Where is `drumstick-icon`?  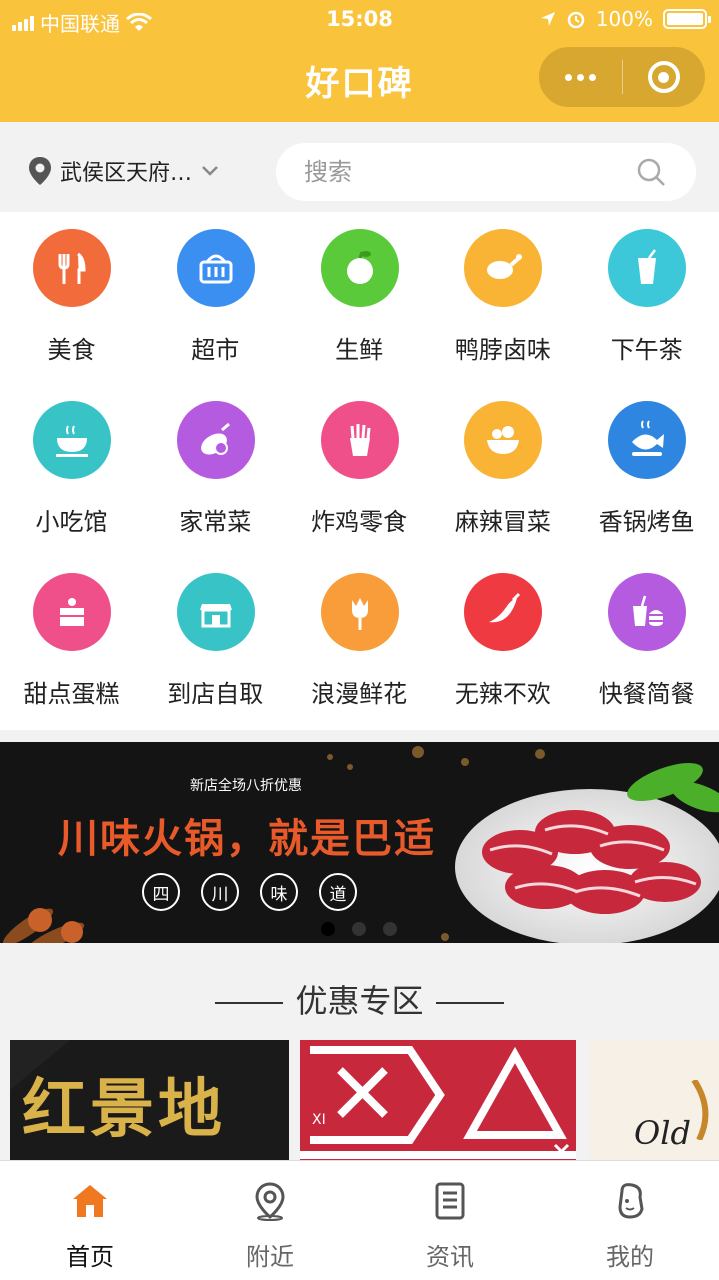 drumstick-icon is located at coordinates (503, 268).